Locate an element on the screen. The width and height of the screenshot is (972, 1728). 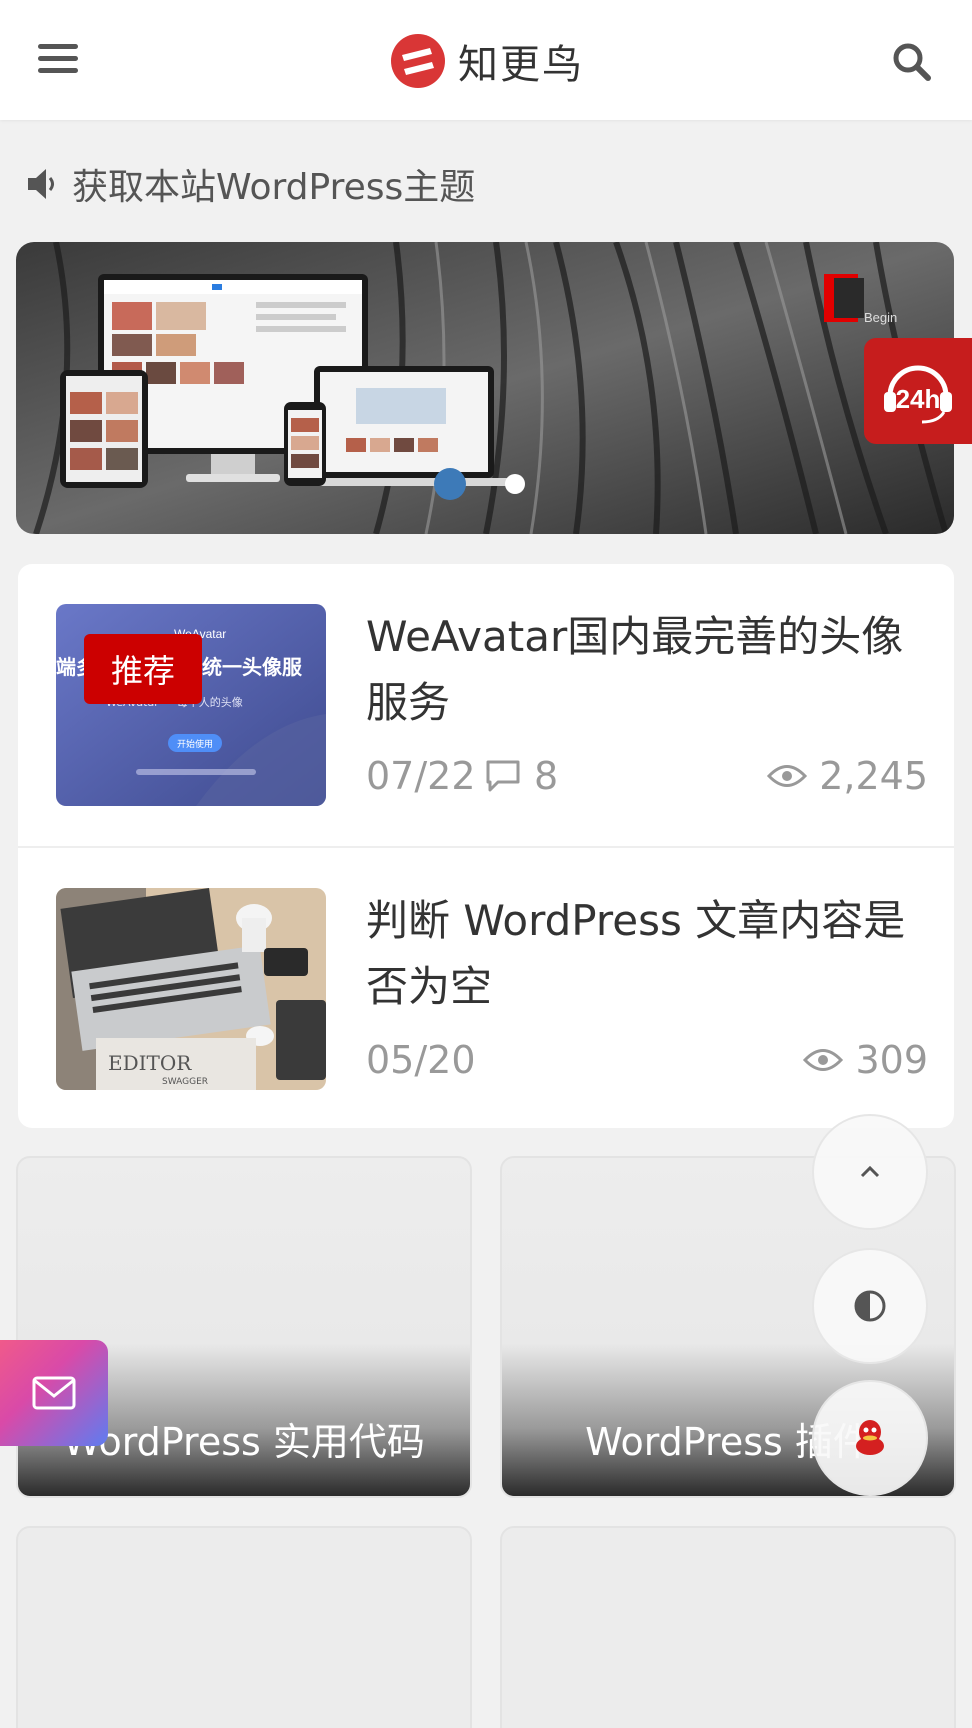
thumb-book: EDITOR is located at coordinates (150, 1063).